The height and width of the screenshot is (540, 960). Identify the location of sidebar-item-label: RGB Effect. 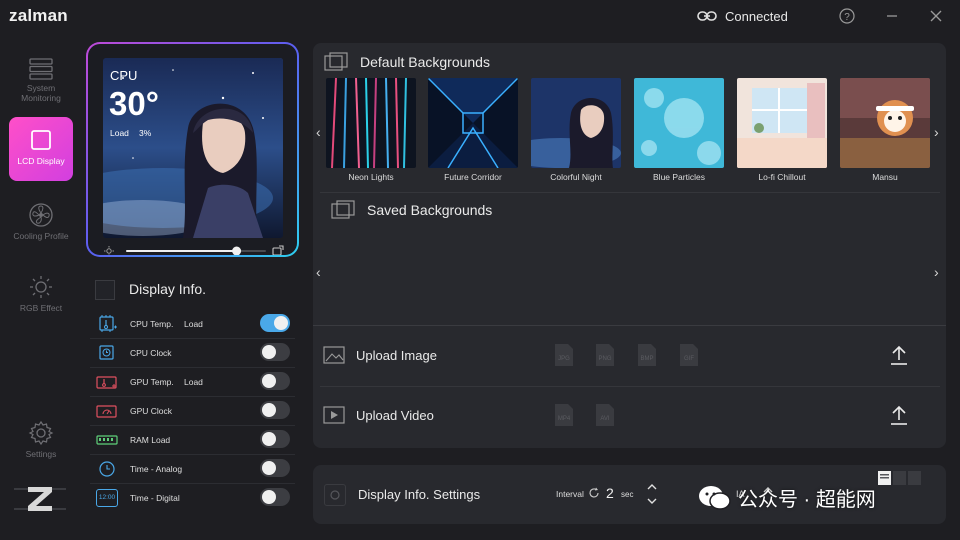
(41, 308).